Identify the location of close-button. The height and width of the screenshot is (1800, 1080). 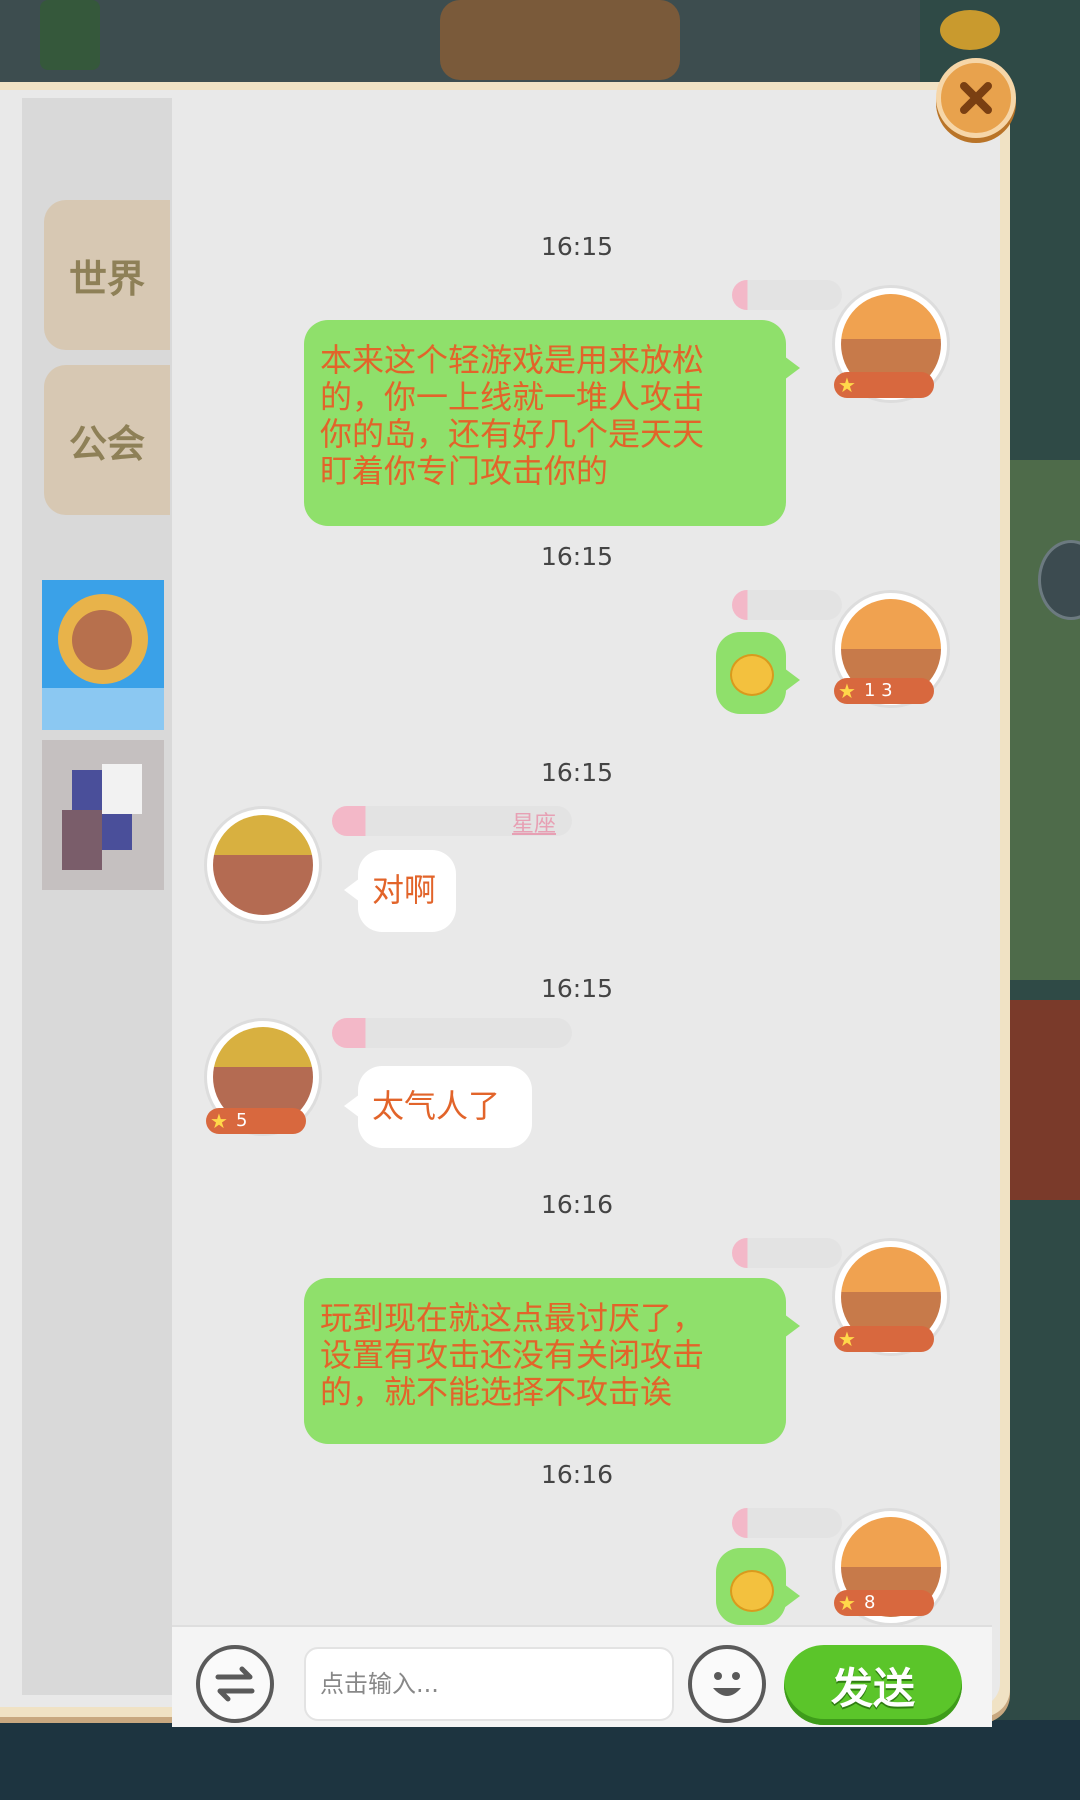
(976, 98).